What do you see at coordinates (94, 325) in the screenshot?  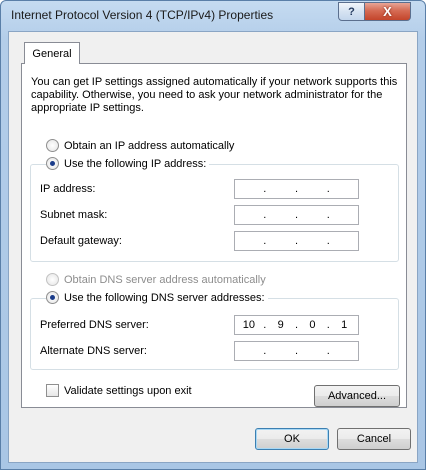 I see `preferred-dns-label: Preferred DNS server:` at bounding box center [94, 325].